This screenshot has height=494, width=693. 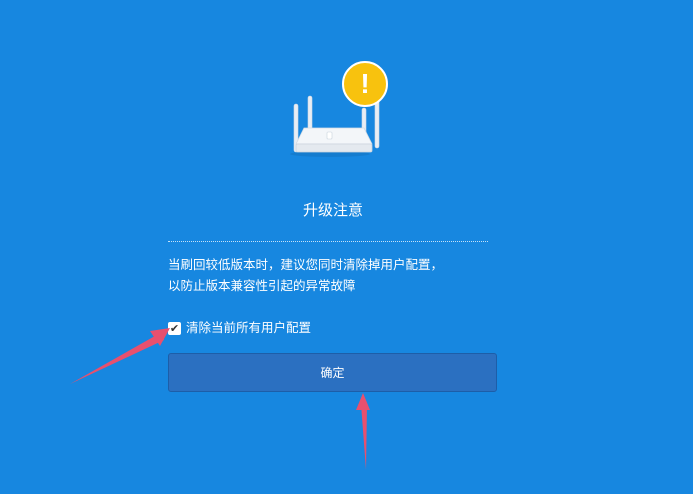 I want to click on checkbox-label: 清除当前所有用户配置, so click(x=248, y=328).